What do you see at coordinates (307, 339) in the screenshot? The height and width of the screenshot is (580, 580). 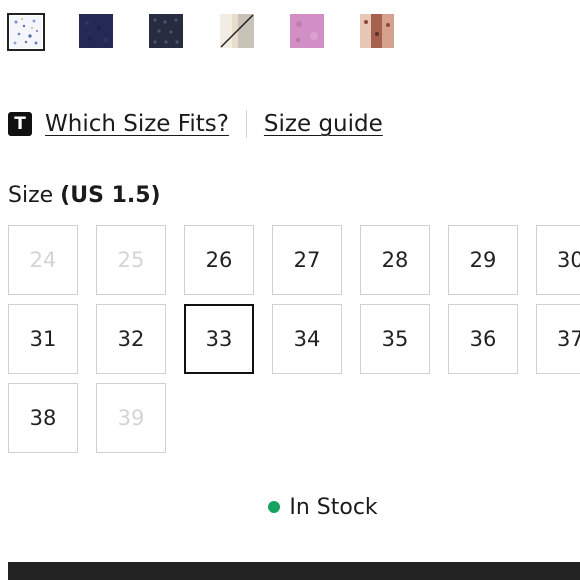 I see `size-option-34: 34` at bounding box center [307, 339].